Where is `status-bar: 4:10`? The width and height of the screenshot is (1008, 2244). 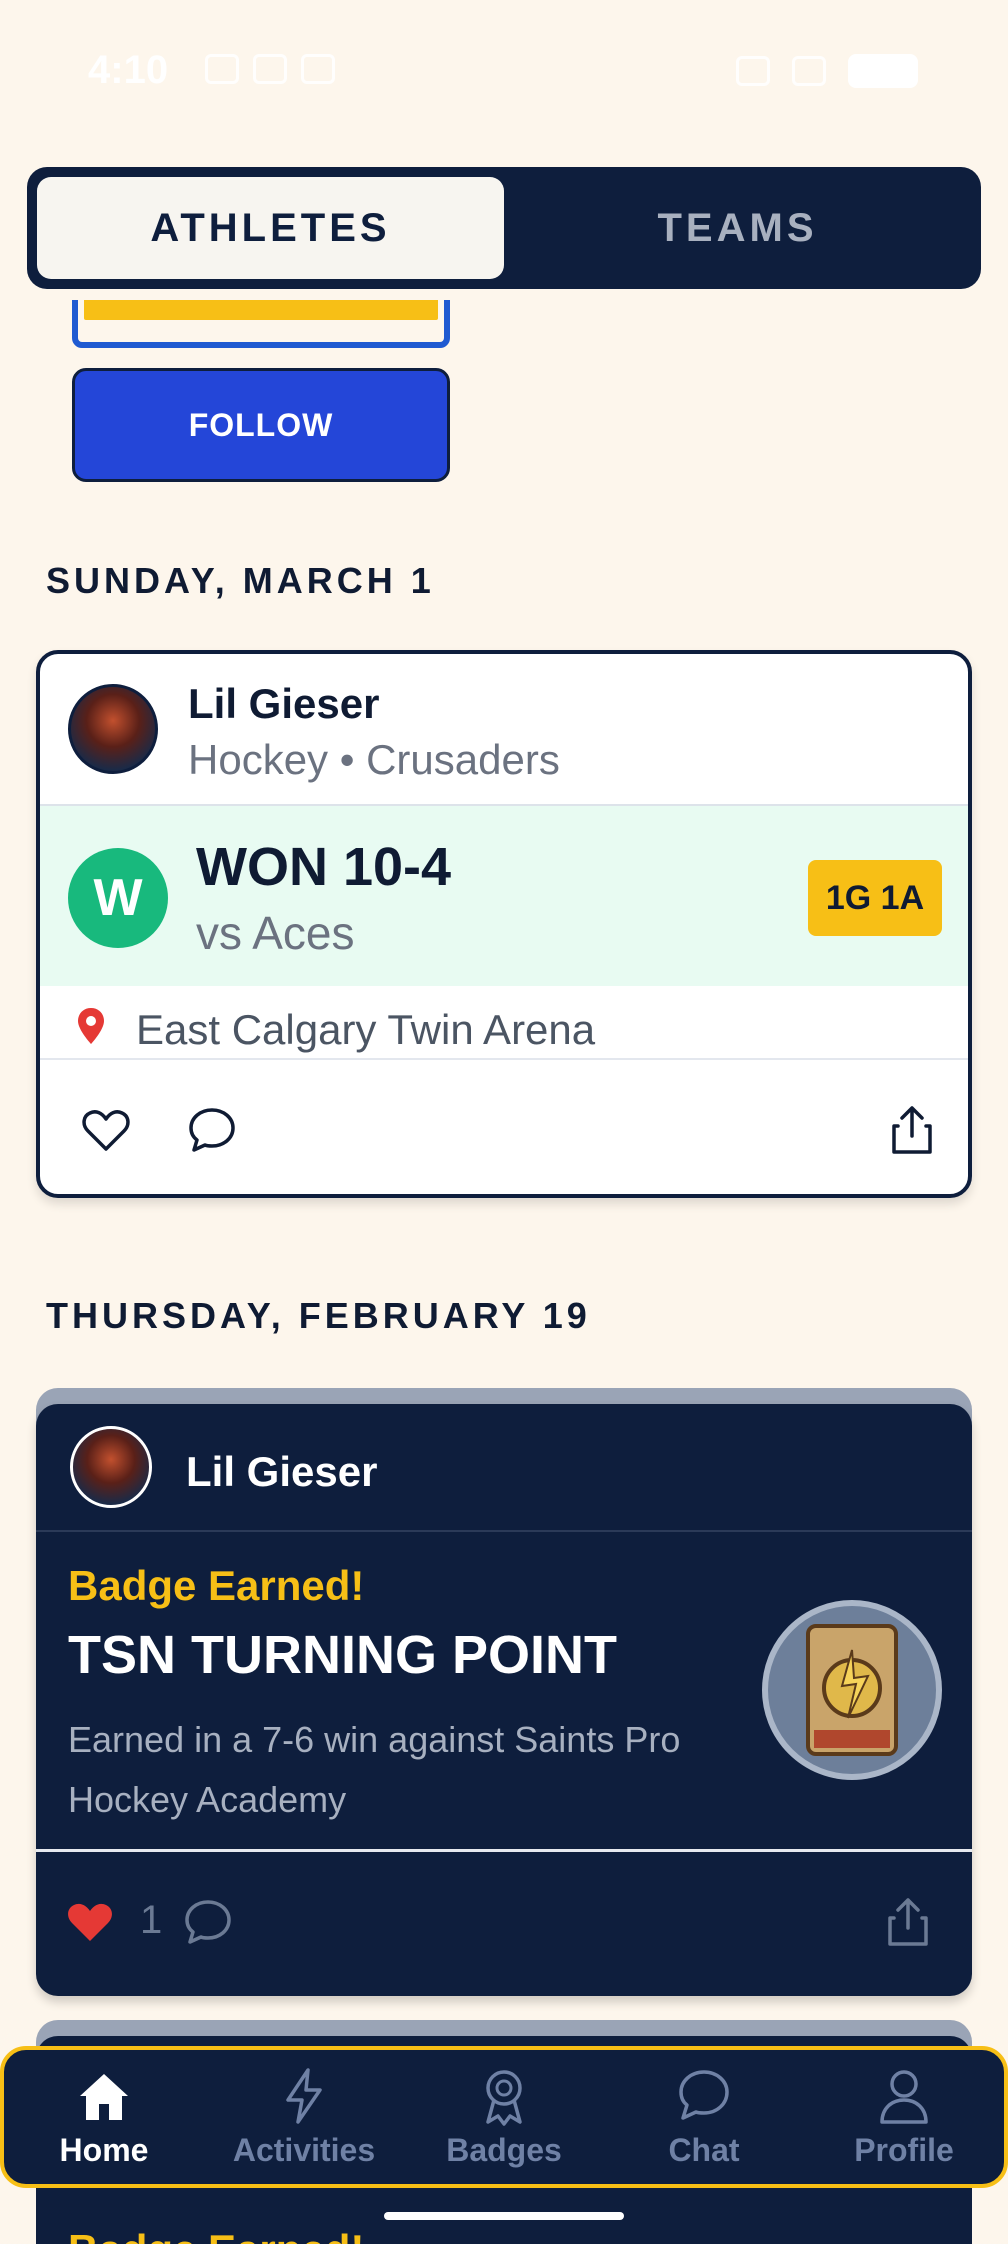 status-bar: 4:10 is located at coordinates (504, 75).